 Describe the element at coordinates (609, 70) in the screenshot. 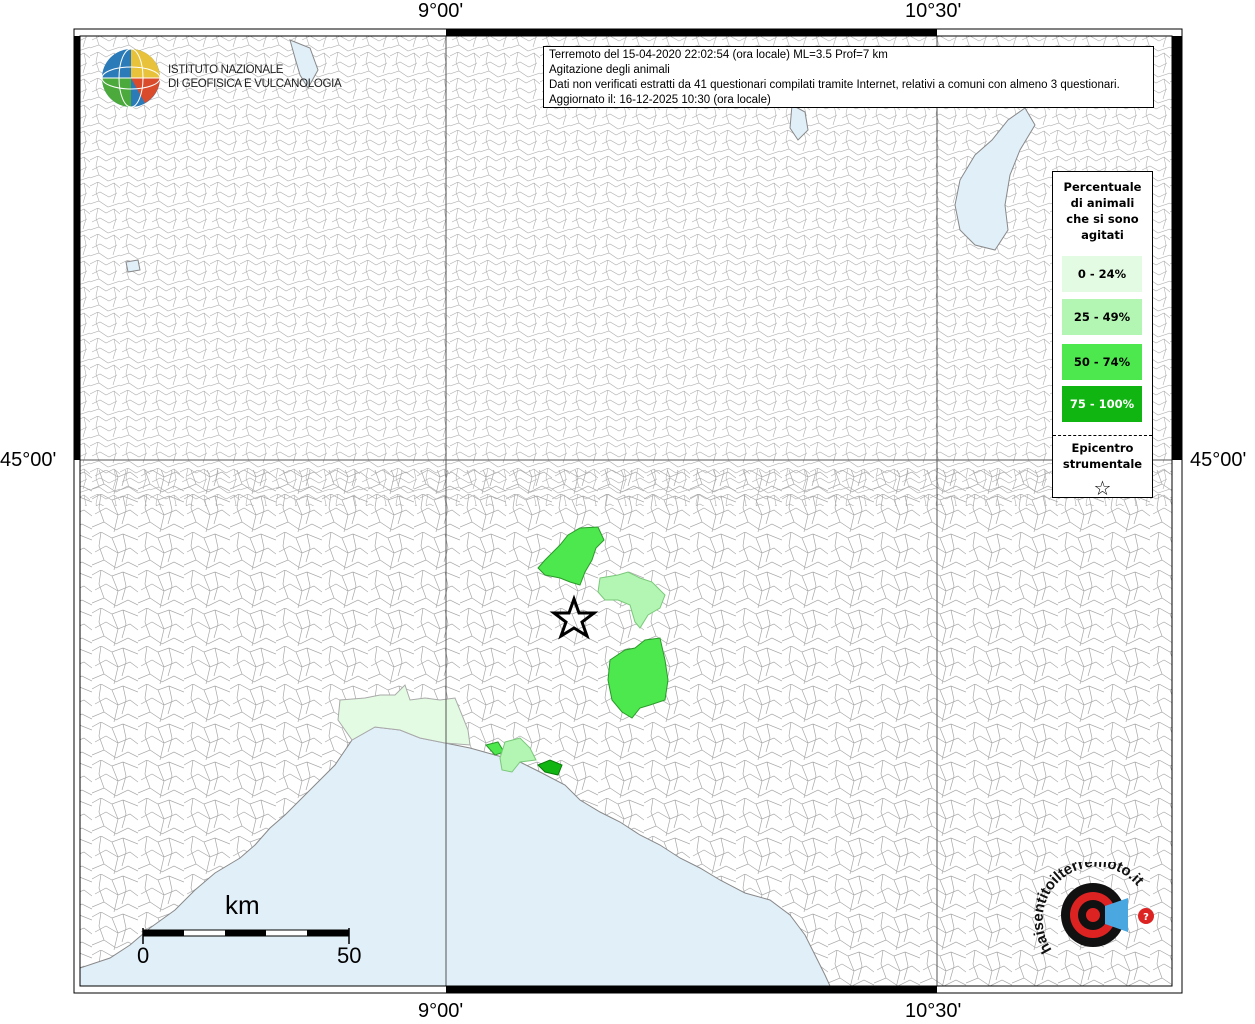

I see `info-line2: Agitazione degli animali` at that location.